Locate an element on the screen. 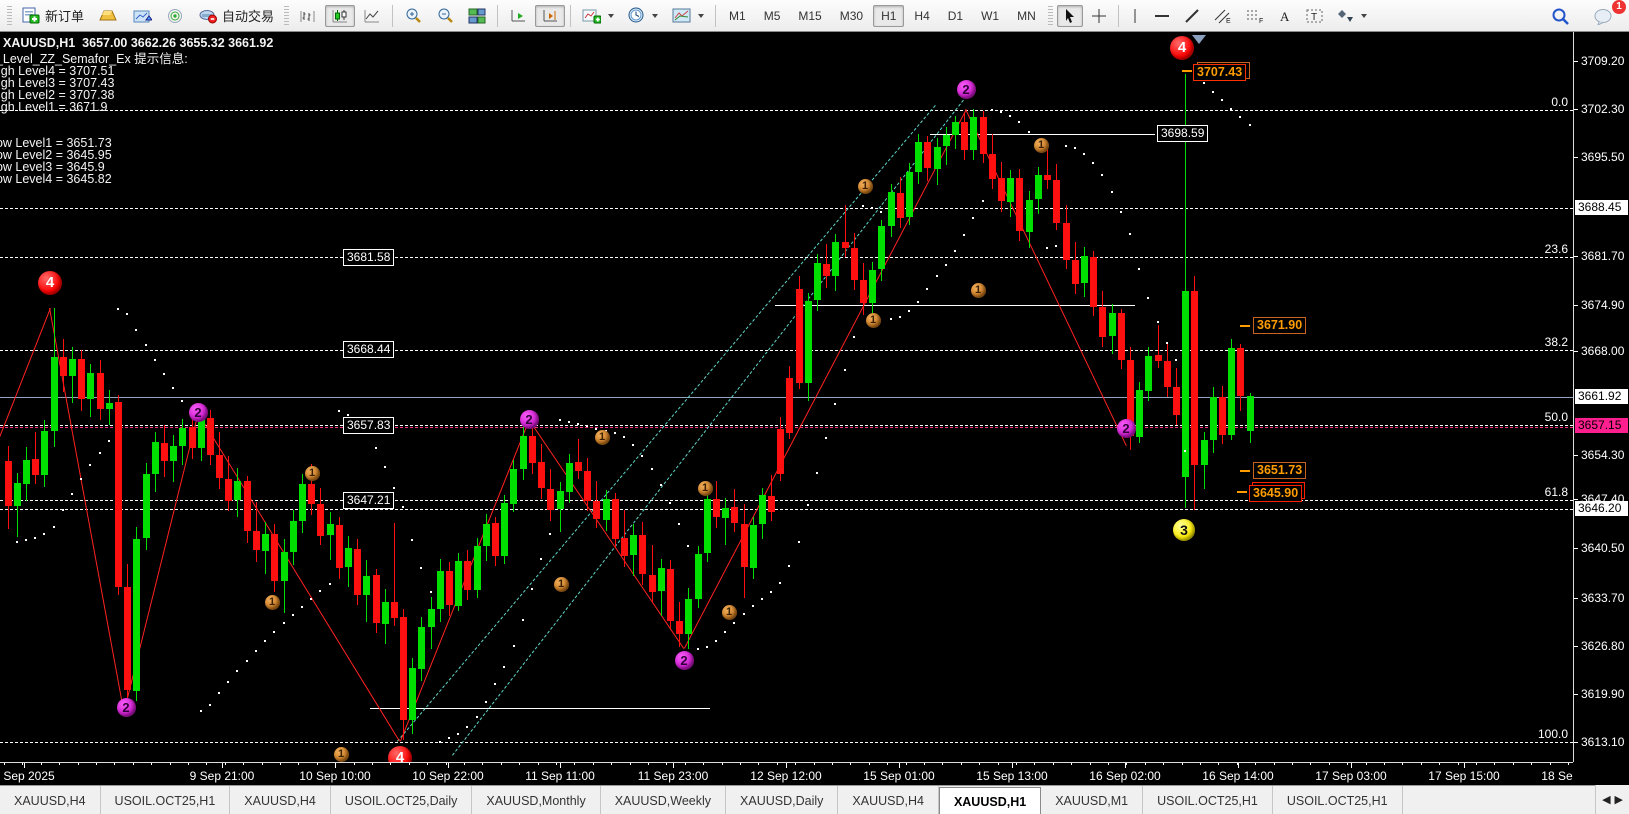 The width and height of the screenshot is (1629, 814). timeframe-m5-button: M5 is located at coordinates (772, 16).